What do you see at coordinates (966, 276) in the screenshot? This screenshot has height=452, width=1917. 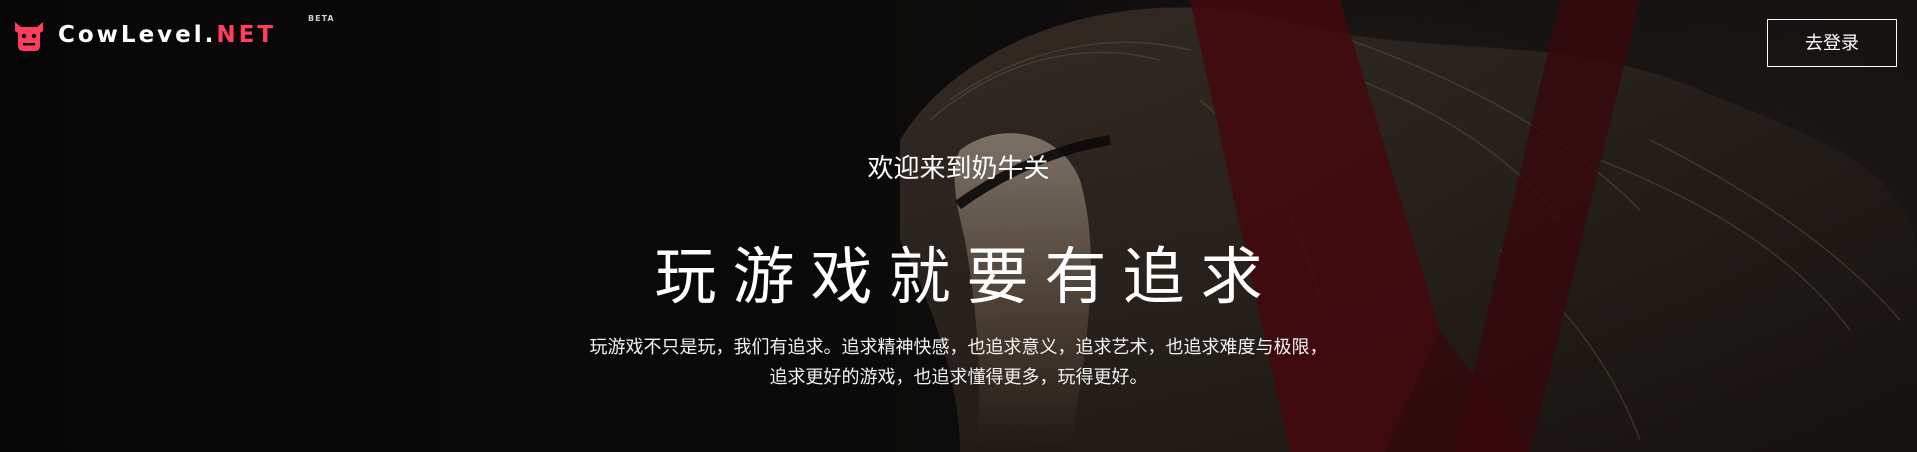 I see `hero-headline: 玩游戏就要有追求` at bounding box center [966, 276].